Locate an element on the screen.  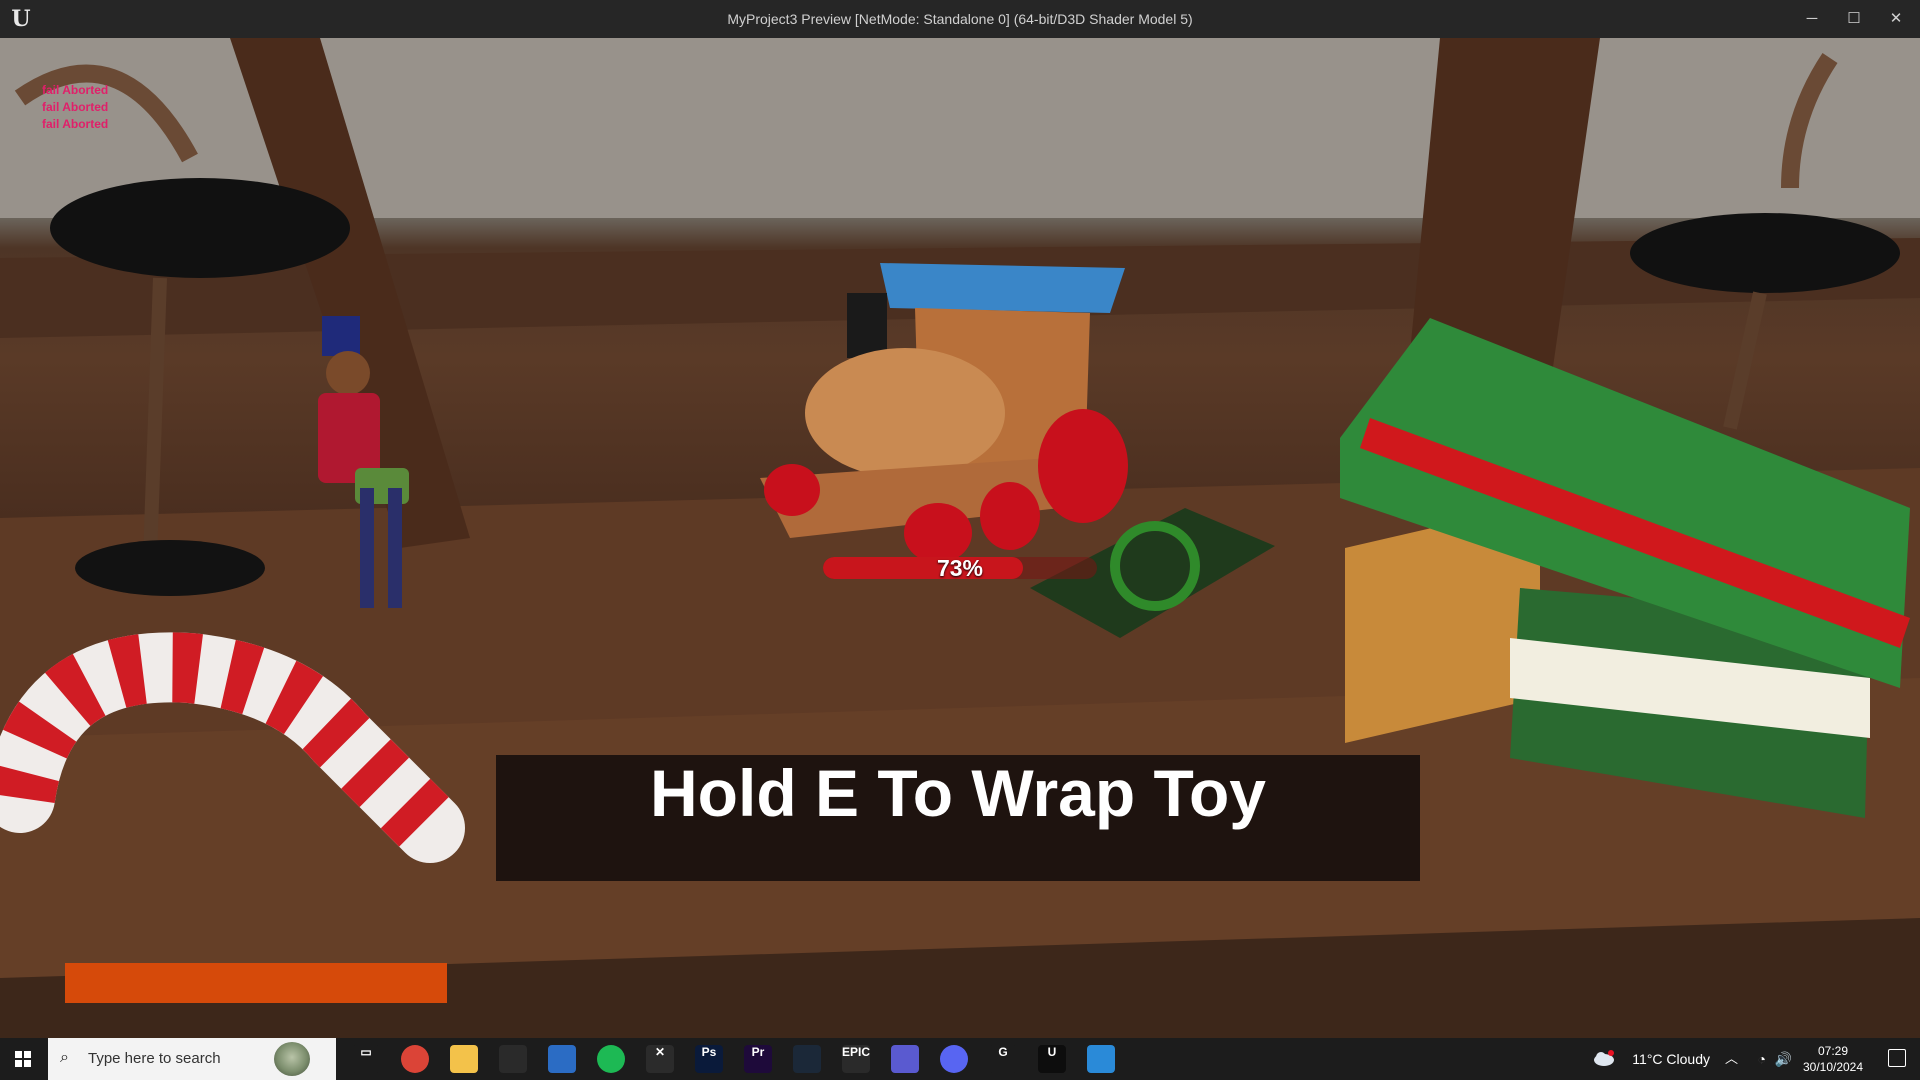
lamp-shade-left is located at coordinates (200, 228).